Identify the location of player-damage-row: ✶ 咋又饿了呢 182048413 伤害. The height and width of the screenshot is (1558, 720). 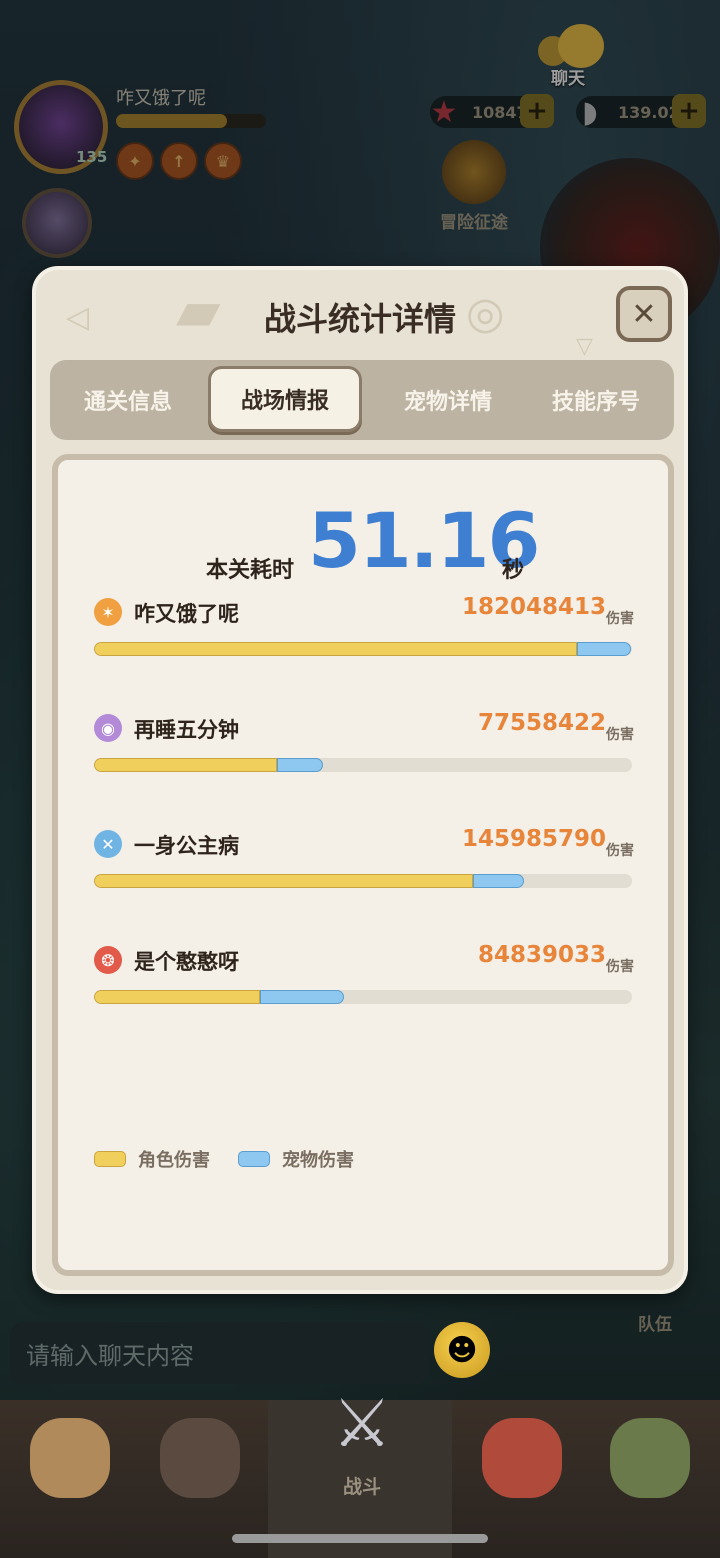
(364, 636).